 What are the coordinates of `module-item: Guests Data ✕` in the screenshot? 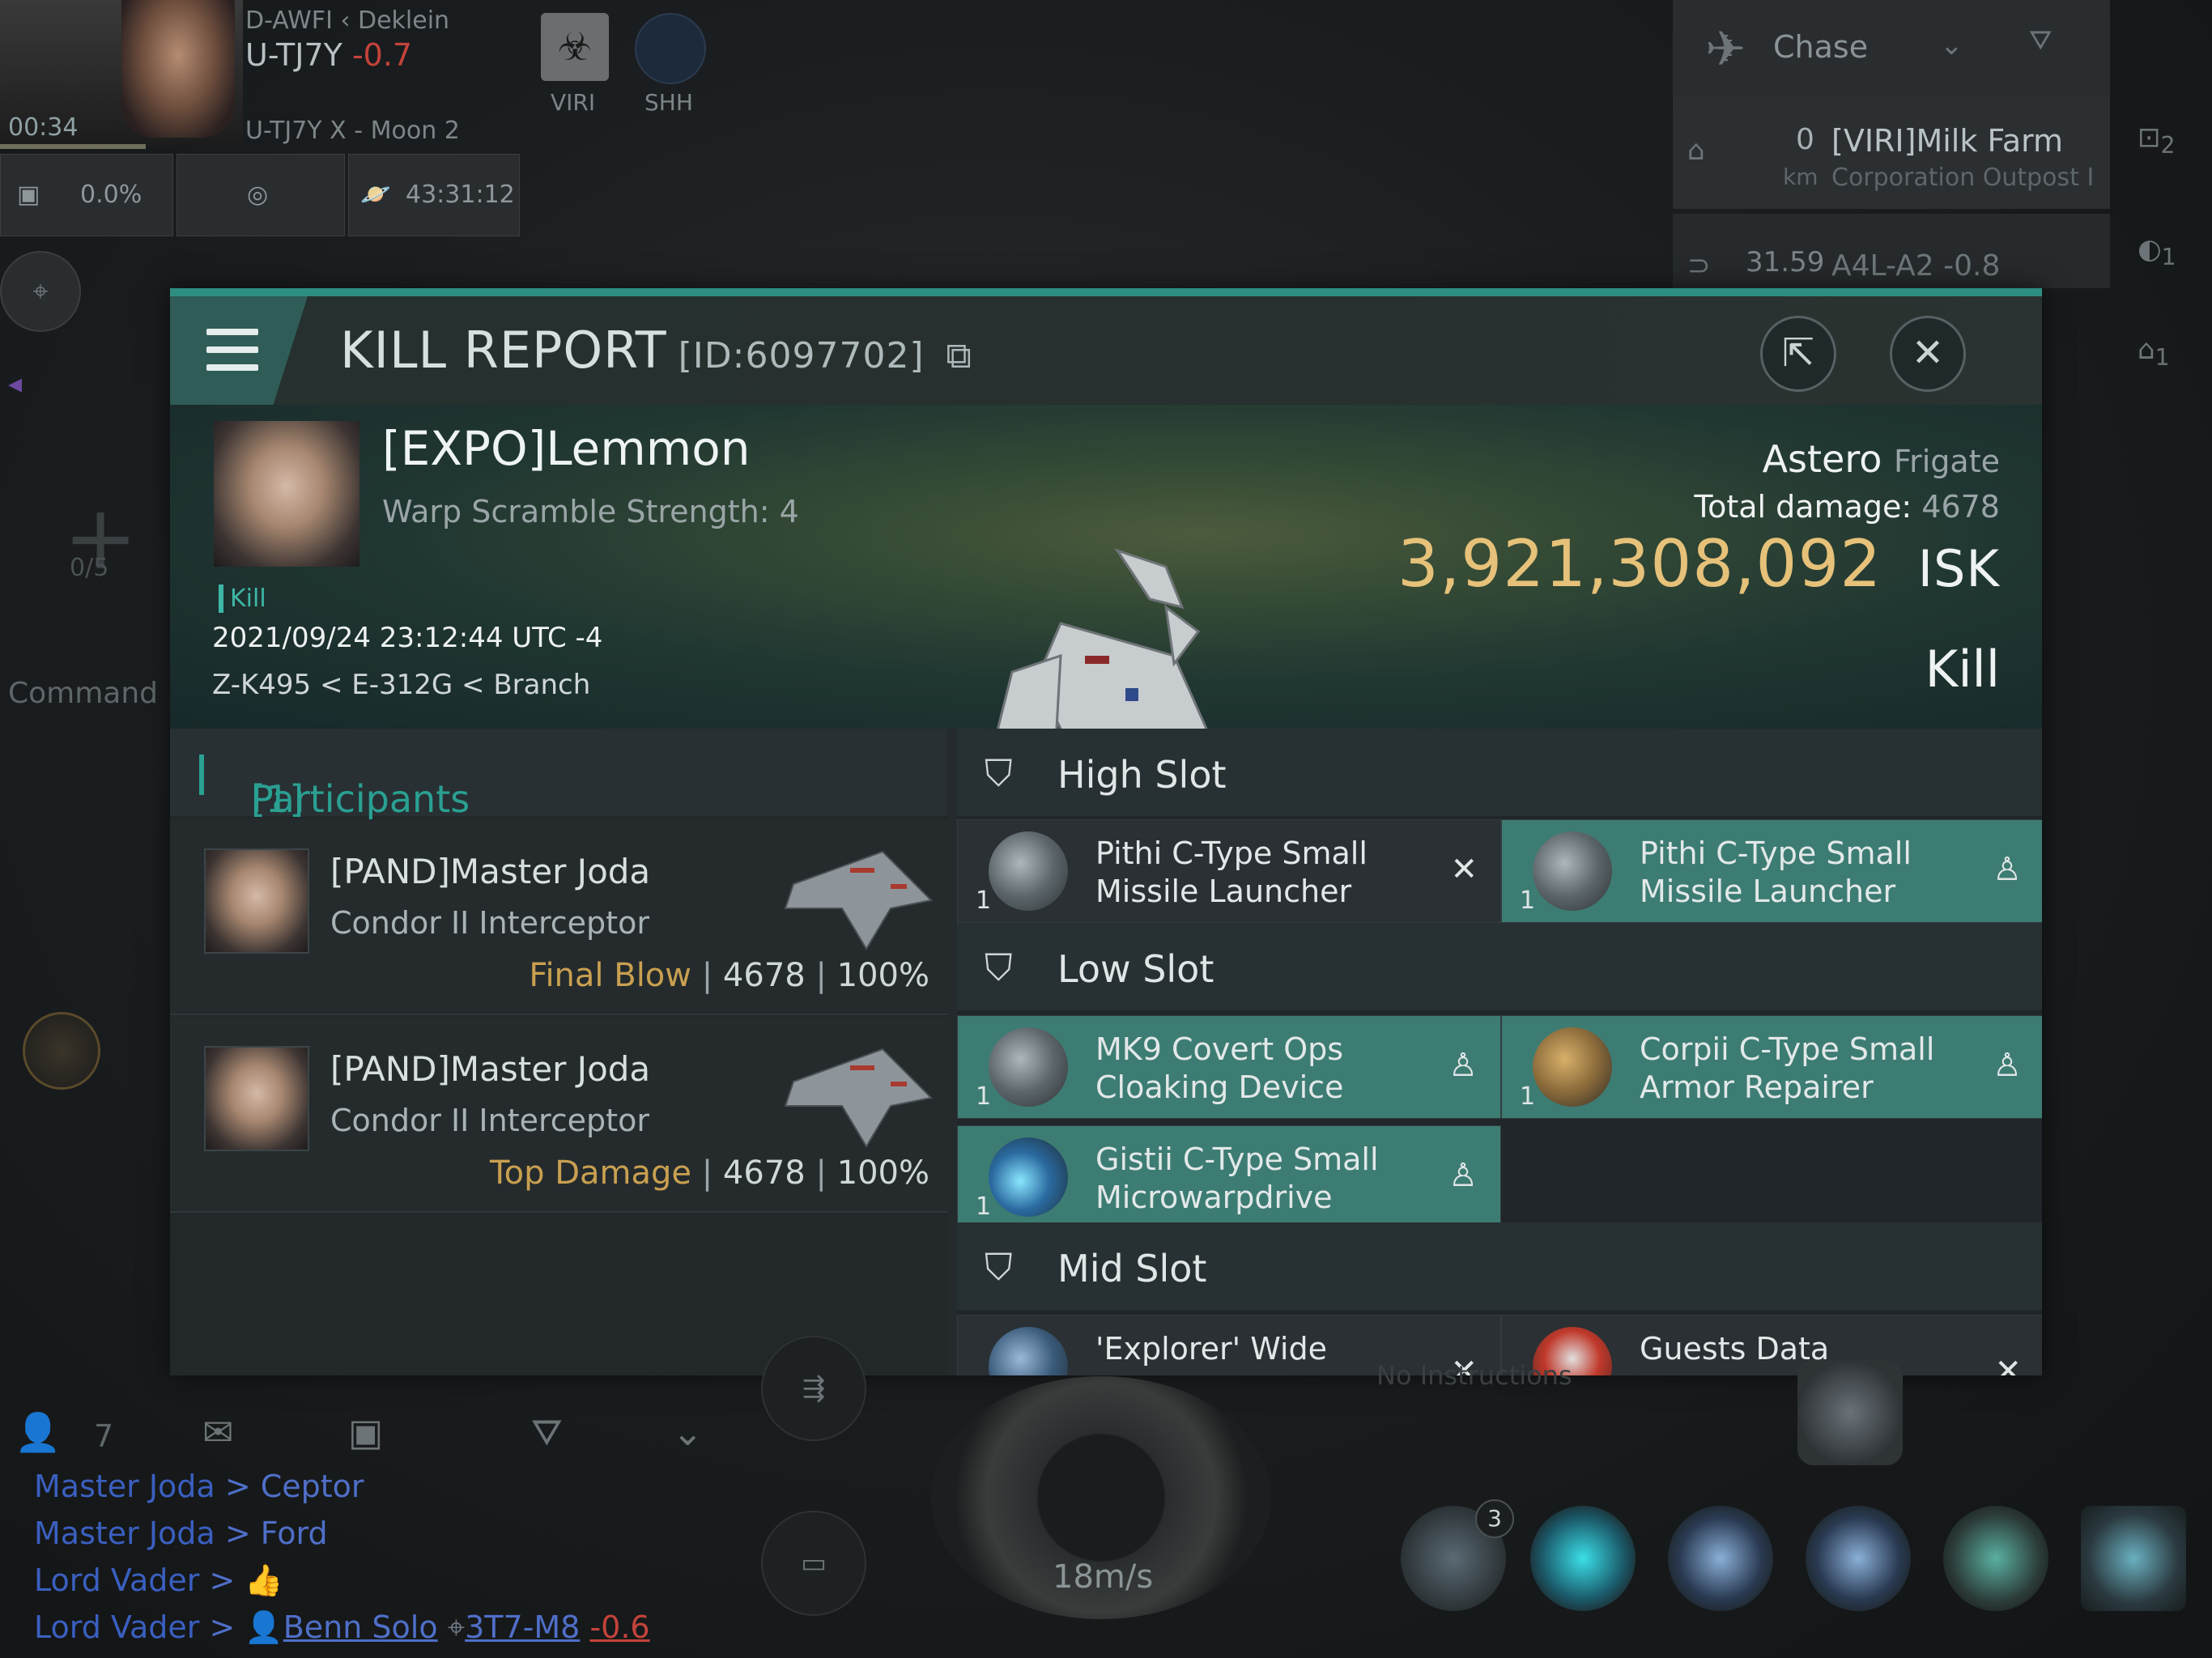 It's located at (1772, 1345).